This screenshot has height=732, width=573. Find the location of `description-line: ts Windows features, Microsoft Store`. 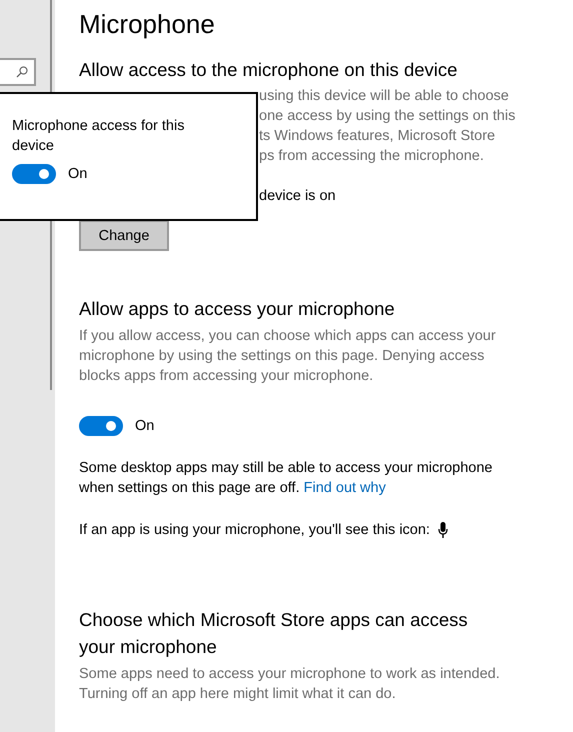

description-line: ts Windows features, Microsoft Store is located at coordinates (377, 136).